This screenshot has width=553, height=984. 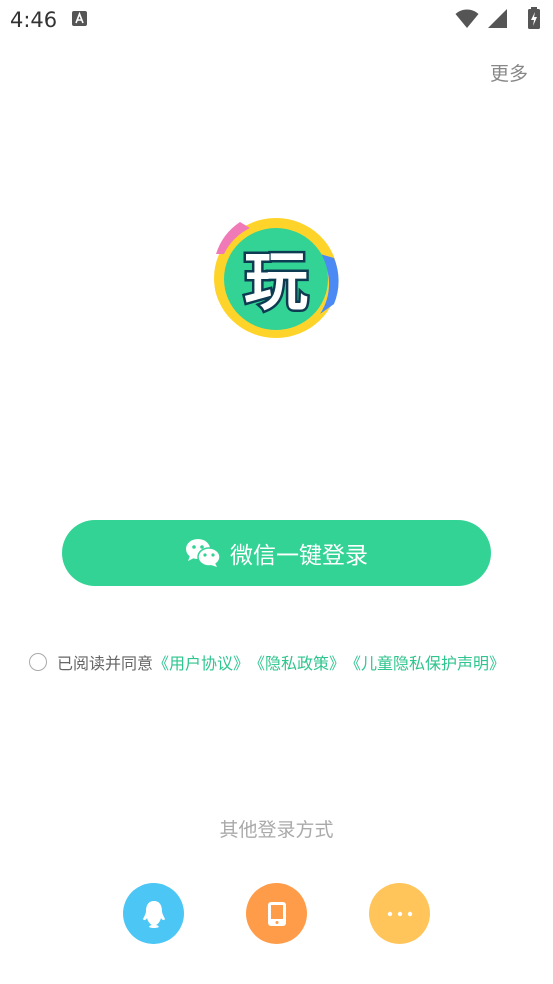 I want to click on qq-login-button, so click(x=153, y=913).